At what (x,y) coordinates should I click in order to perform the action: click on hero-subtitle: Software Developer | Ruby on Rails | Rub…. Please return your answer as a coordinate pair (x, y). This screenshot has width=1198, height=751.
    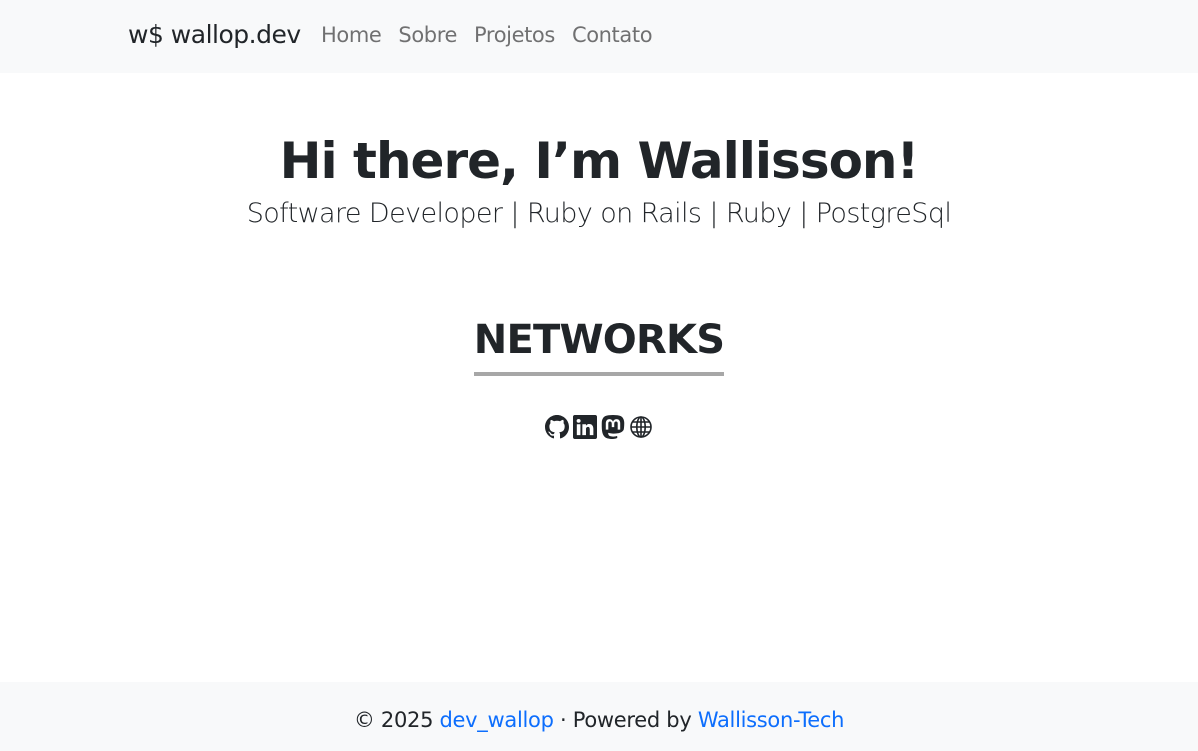
    Looking at the image, I should click on (599, 213).